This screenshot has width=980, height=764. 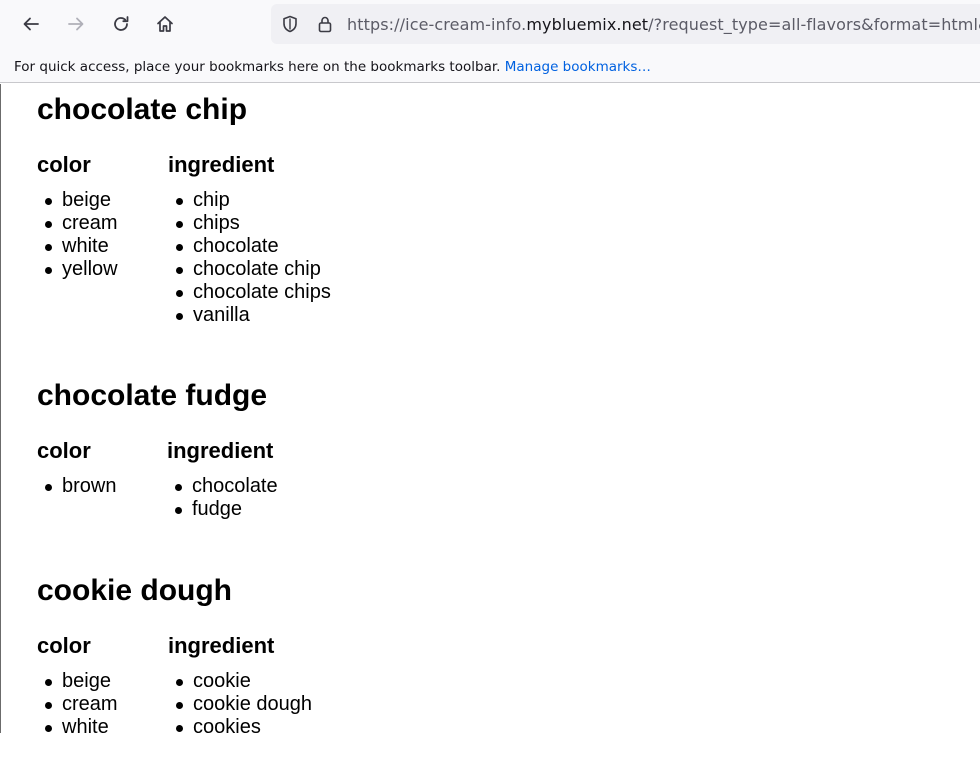 I want to click on url-host: mybluemix.net, so click(x=587, y=24).